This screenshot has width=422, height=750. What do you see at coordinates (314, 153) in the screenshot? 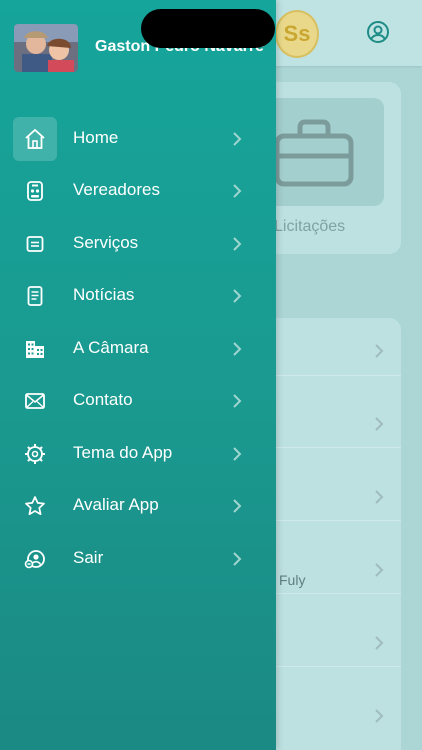
I see `briefcase-icon` at bounding box center [314, 153].